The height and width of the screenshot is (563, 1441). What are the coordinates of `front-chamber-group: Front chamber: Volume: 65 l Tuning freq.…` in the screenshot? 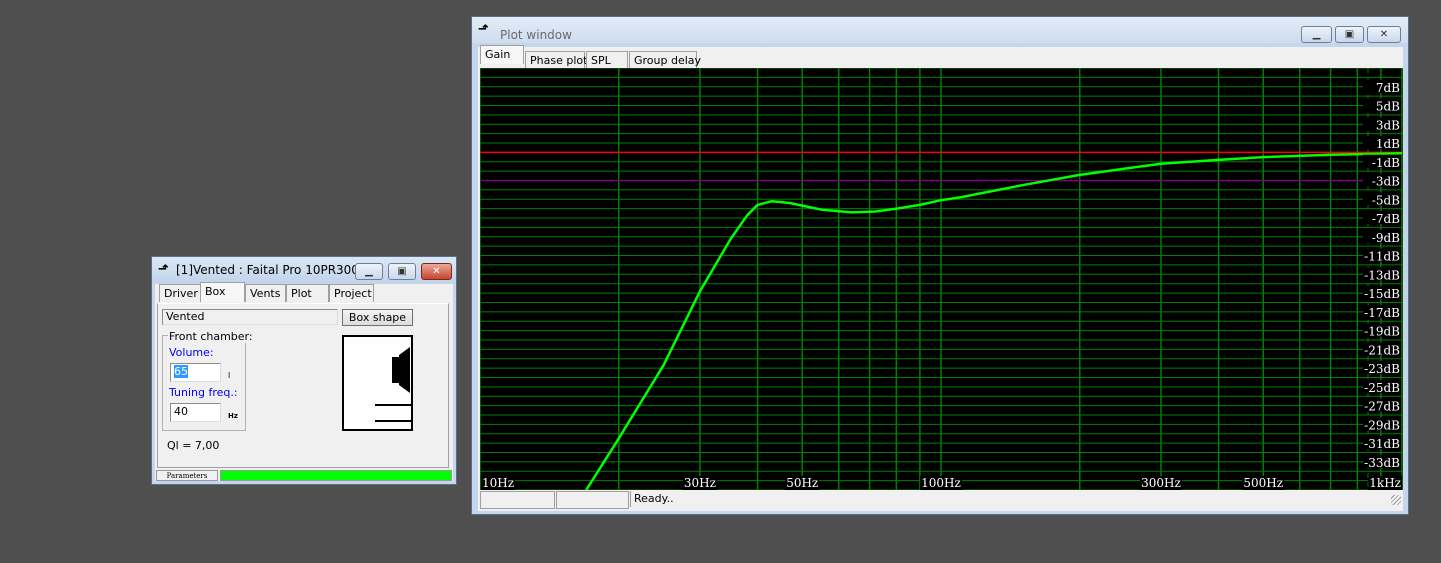 It's located at (208, 380).